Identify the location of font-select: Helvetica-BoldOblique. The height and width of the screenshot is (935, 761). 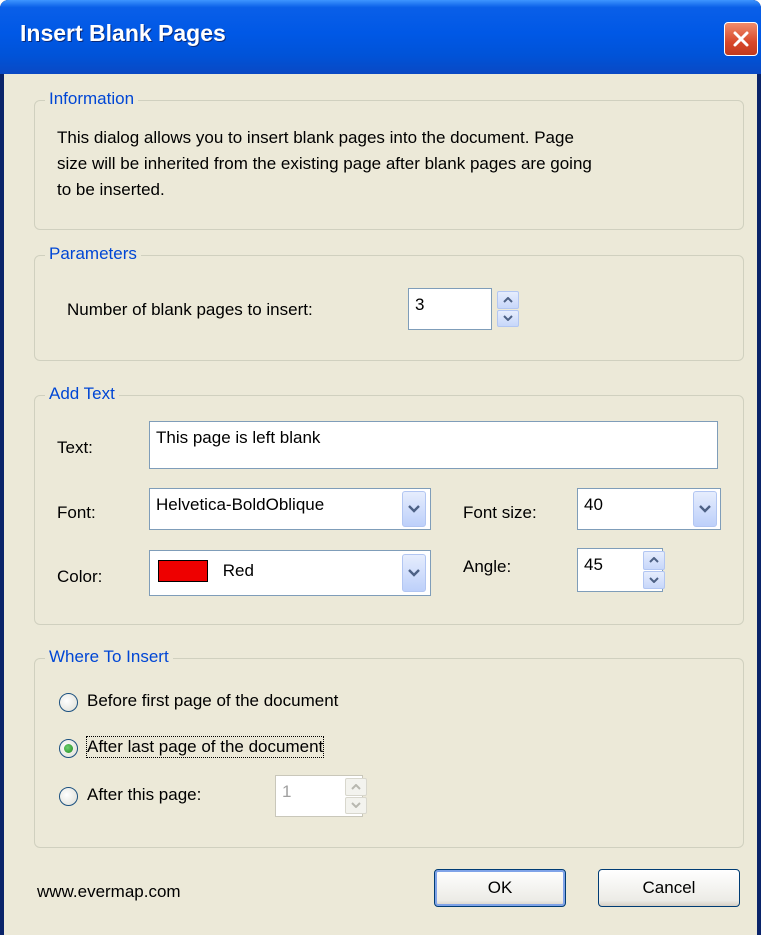
(290, 509).